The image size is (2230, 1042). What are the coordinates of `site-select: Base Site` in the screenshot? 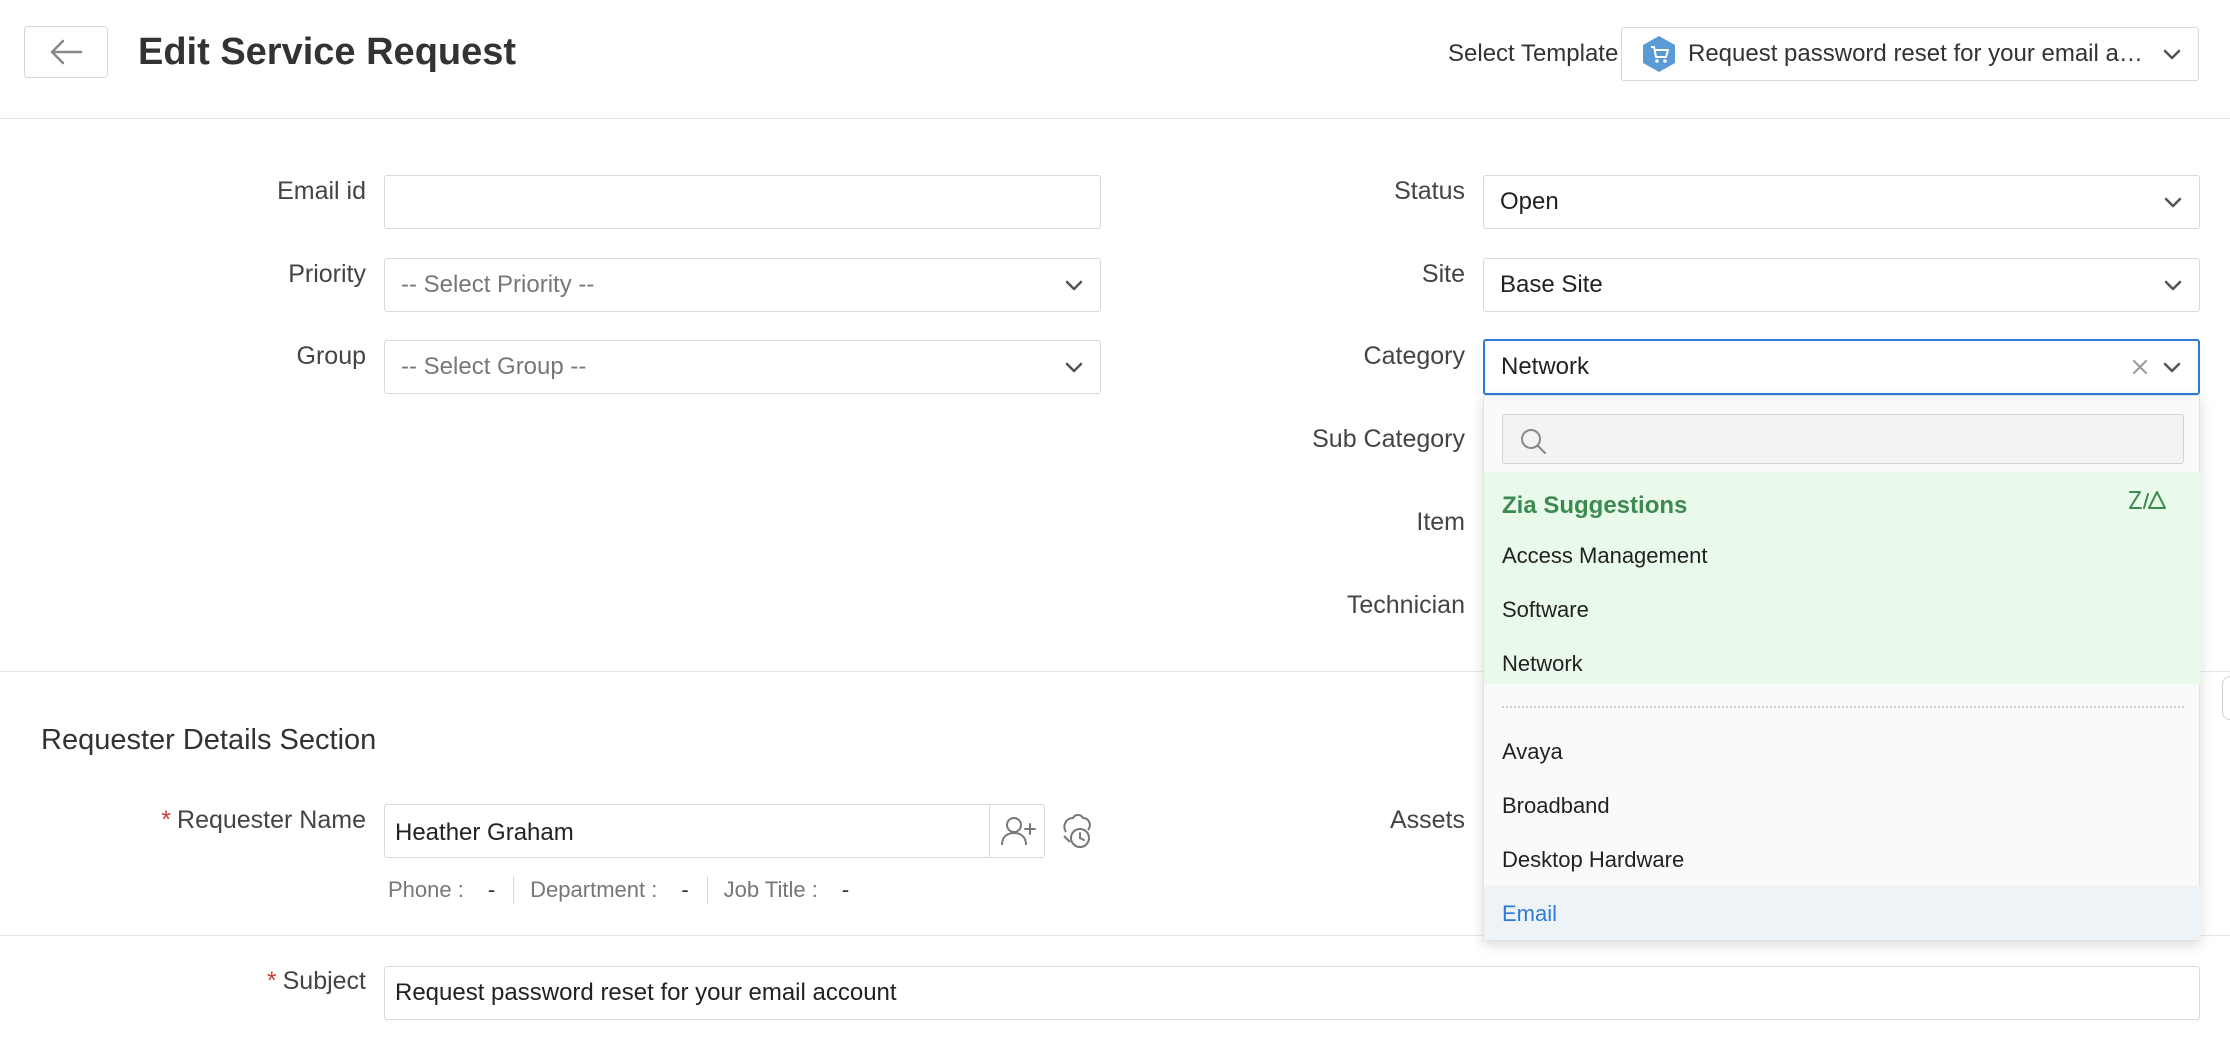 It's located at (1841, 285).